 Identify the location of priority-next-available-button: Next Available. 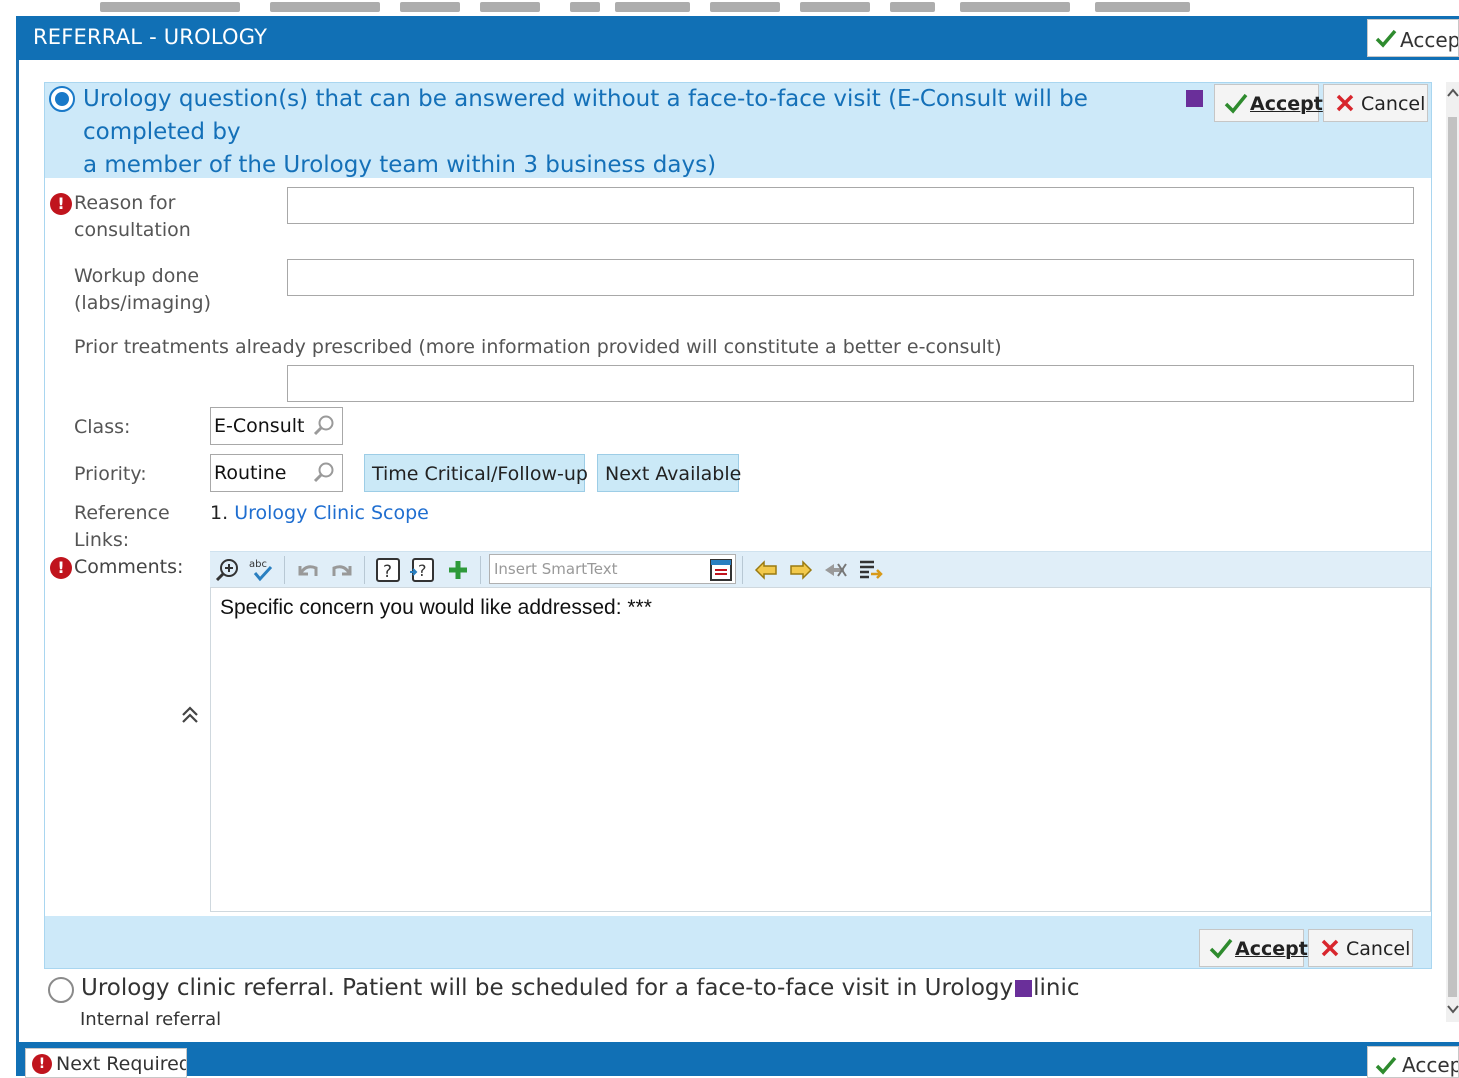
(669, 473).